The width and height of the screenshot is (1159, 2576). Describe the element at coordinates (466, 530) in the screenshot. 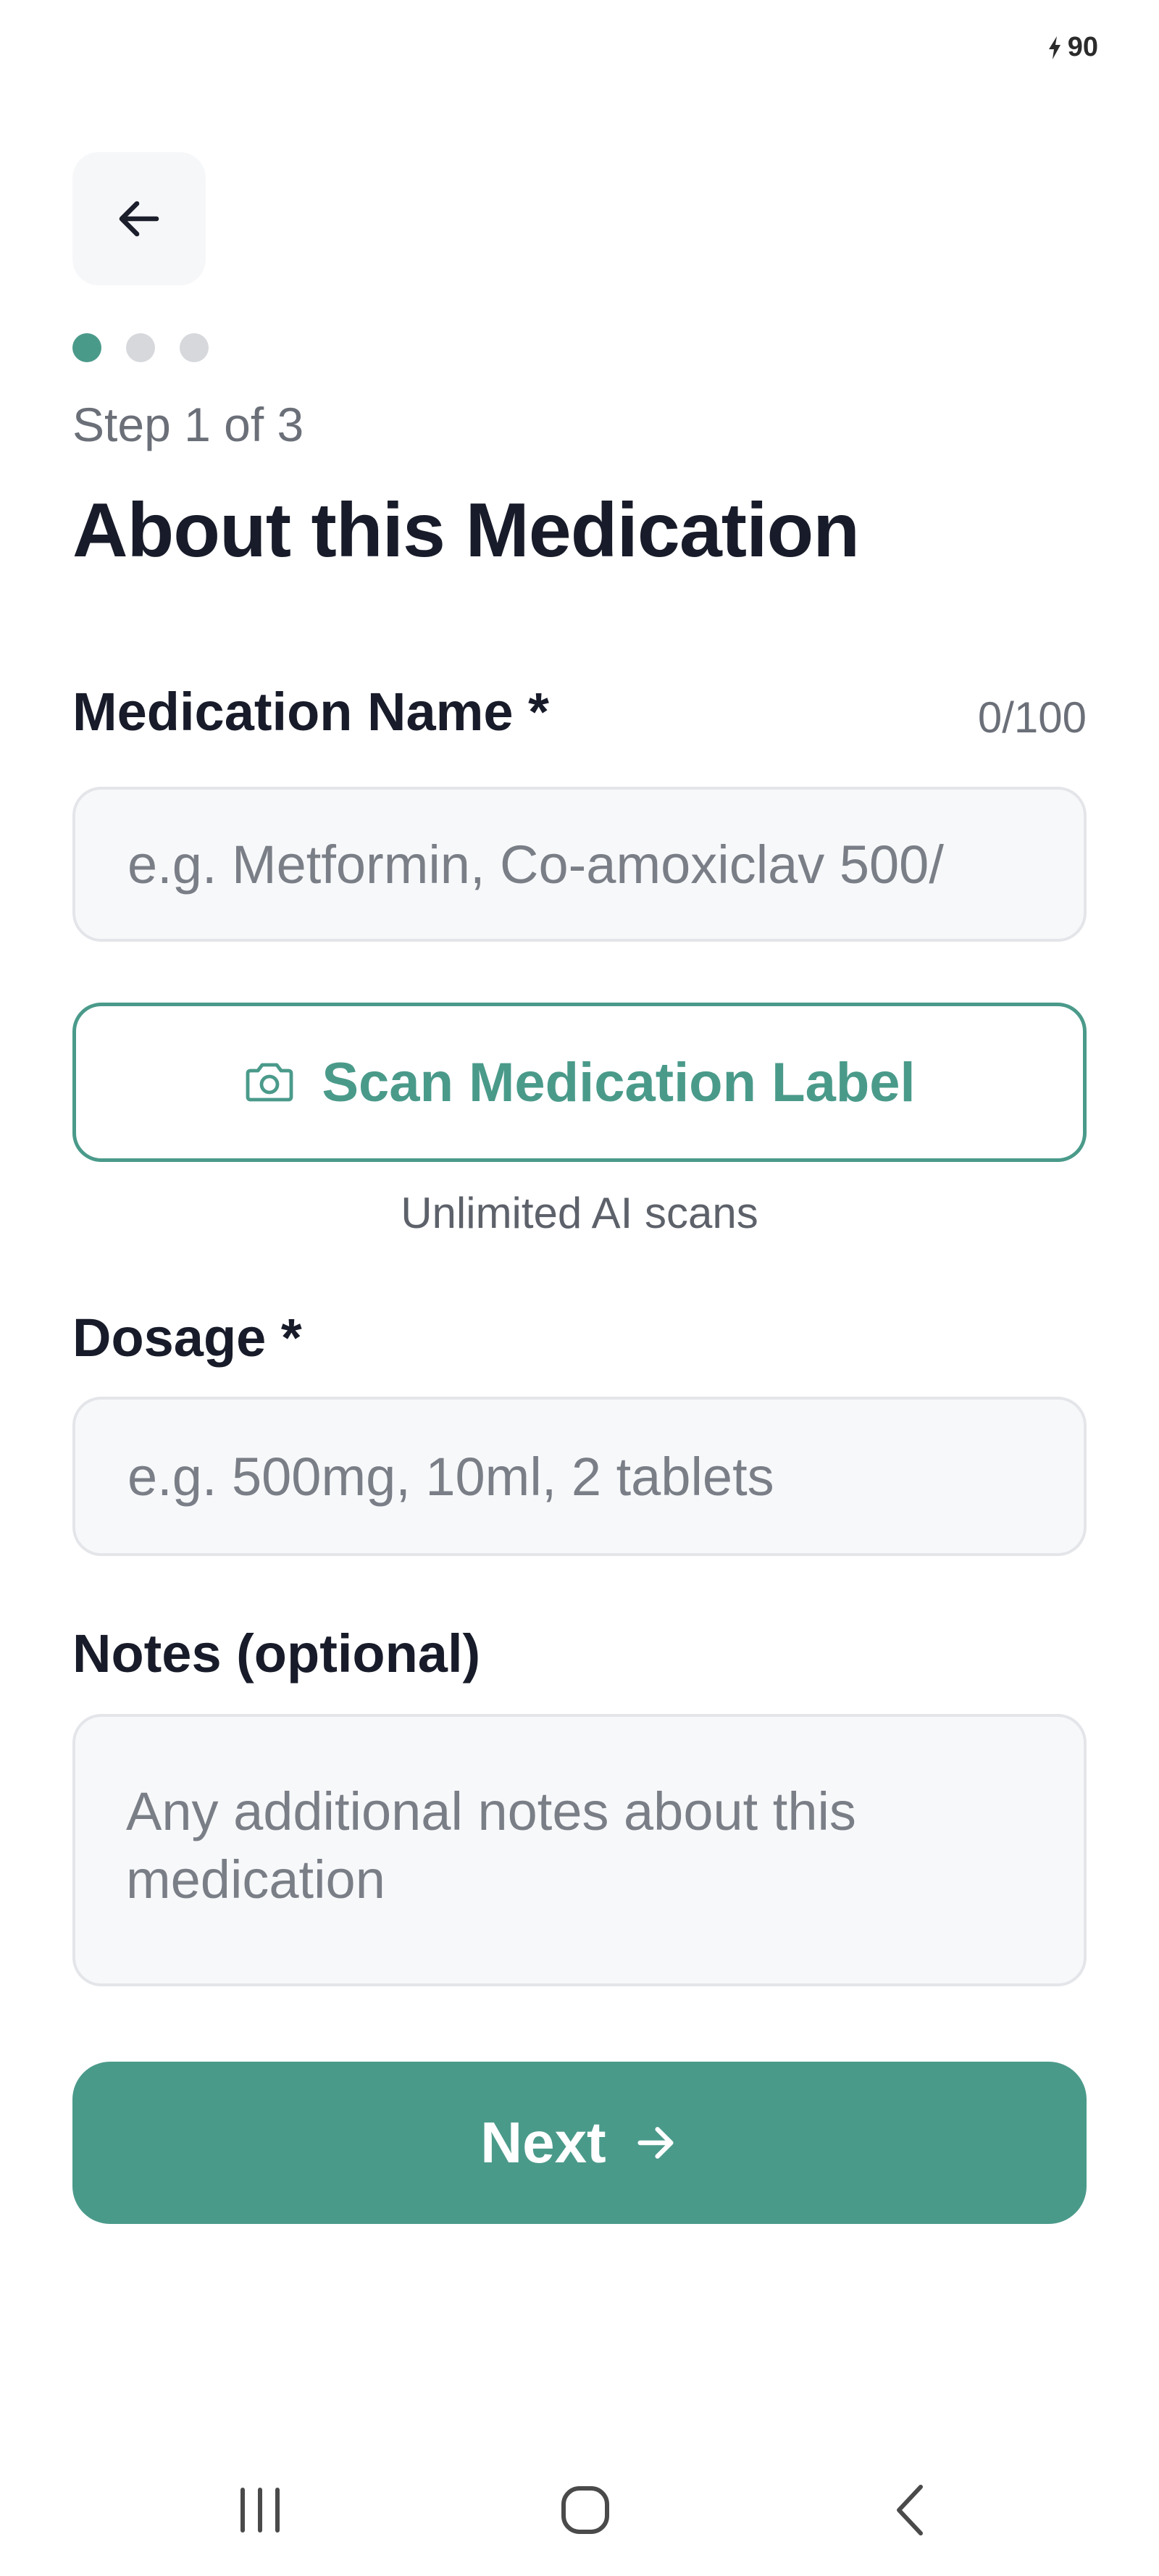

I see `page-title: About this Medication` at that location.